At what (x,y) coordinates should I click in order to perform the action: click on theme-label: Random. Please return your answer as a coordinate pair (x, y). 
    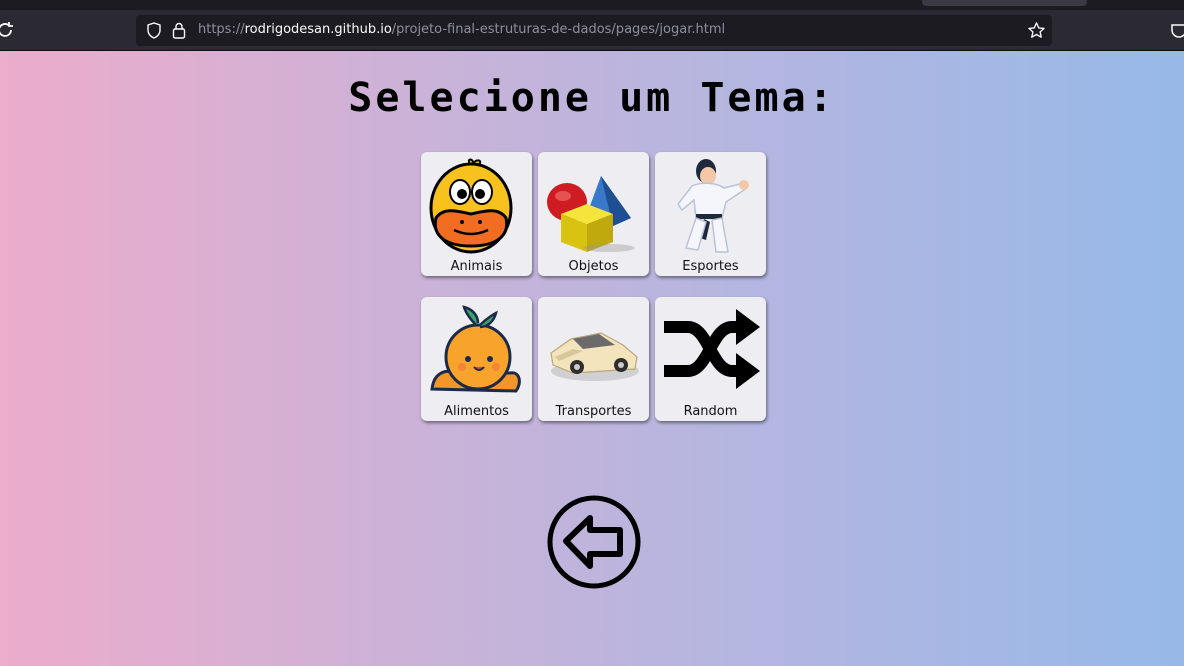
    Looking at the image, I should click on (710, 411).